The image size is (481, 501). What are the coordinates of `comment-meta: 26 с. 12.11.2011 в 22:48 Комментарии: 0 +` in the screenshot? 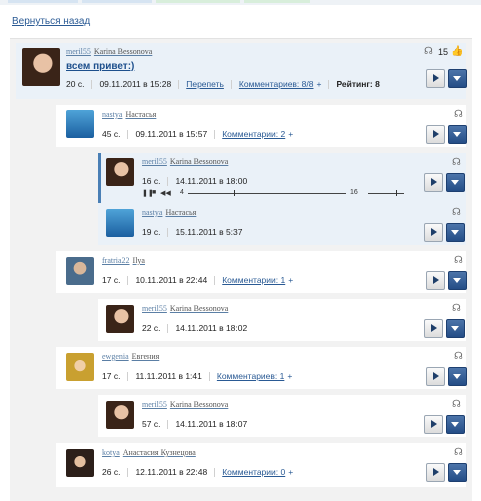 It's located at (198, 472).